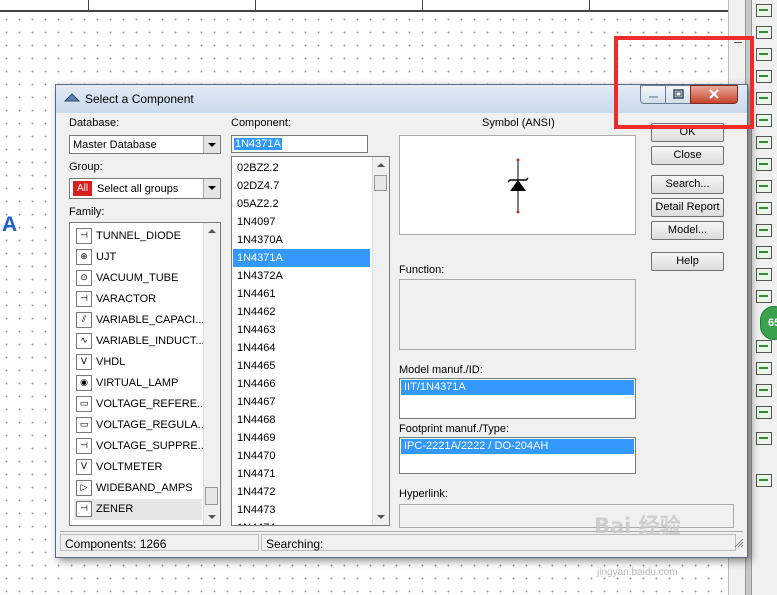 This screenshot has height=595, width=777. What do you see at coordinates (301, 420) in the screenshot?
I see `component-item: 1N4468` at bounding box center [301, 420].